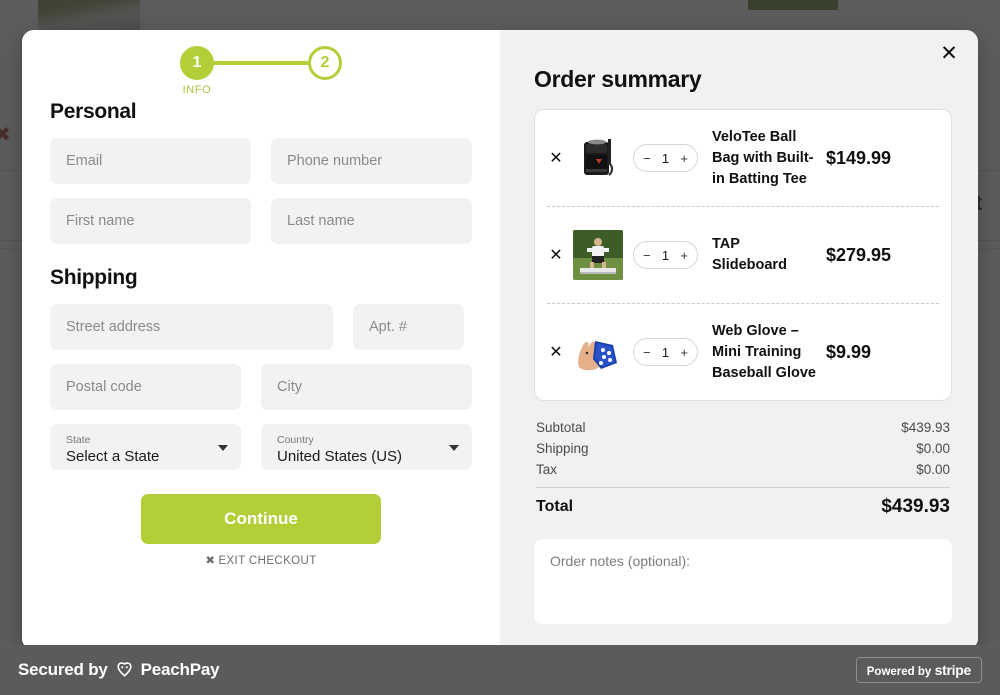 The image size is (1000, 695). What do you see at coordinates (598, 158) in the screenshot?
I see `product-thumbnail-ball-bag` at bounding box center [598, 158].